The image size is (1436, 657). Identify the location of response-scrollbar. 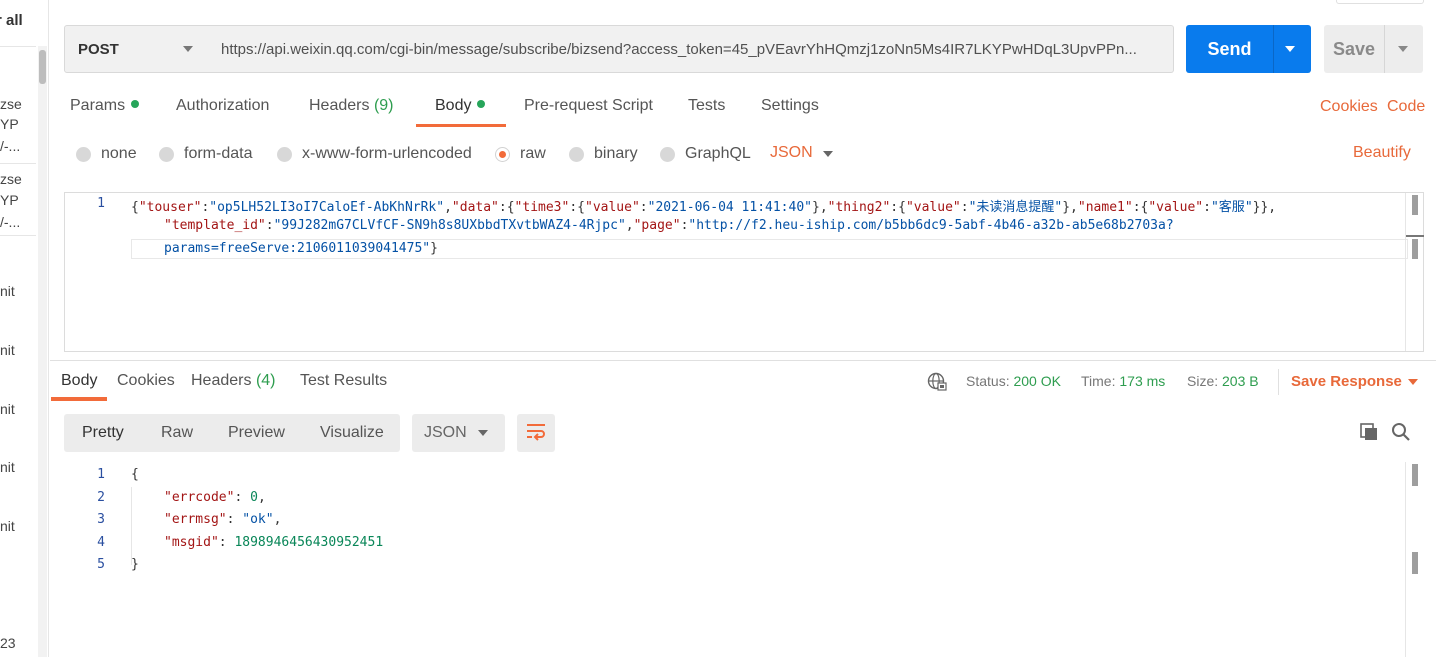
(1414, 559).